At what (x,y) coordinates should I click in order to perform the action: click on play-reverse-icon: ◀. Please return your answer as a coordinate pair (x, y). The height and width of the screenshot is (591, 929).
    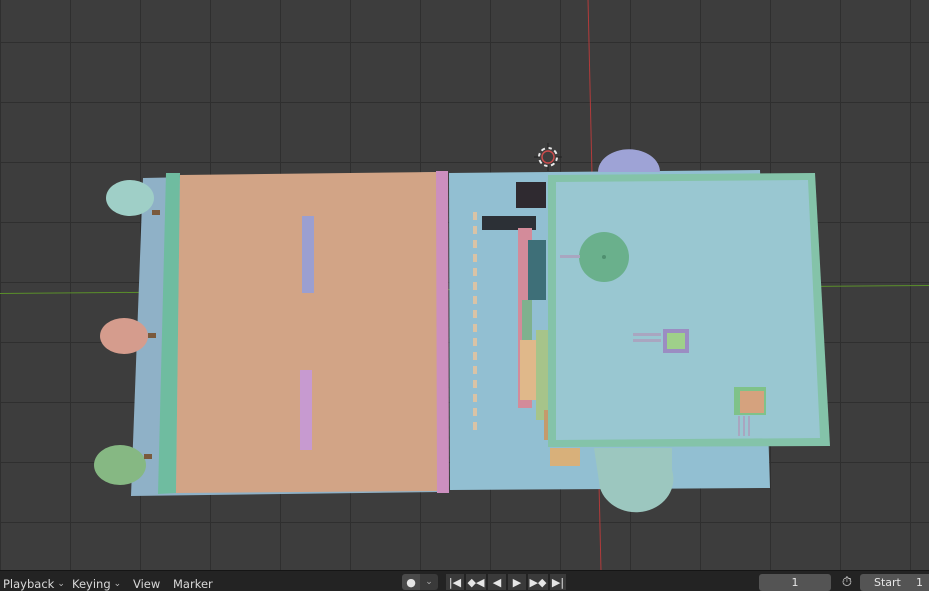
    Looking at the image, I should click on (497, 582).